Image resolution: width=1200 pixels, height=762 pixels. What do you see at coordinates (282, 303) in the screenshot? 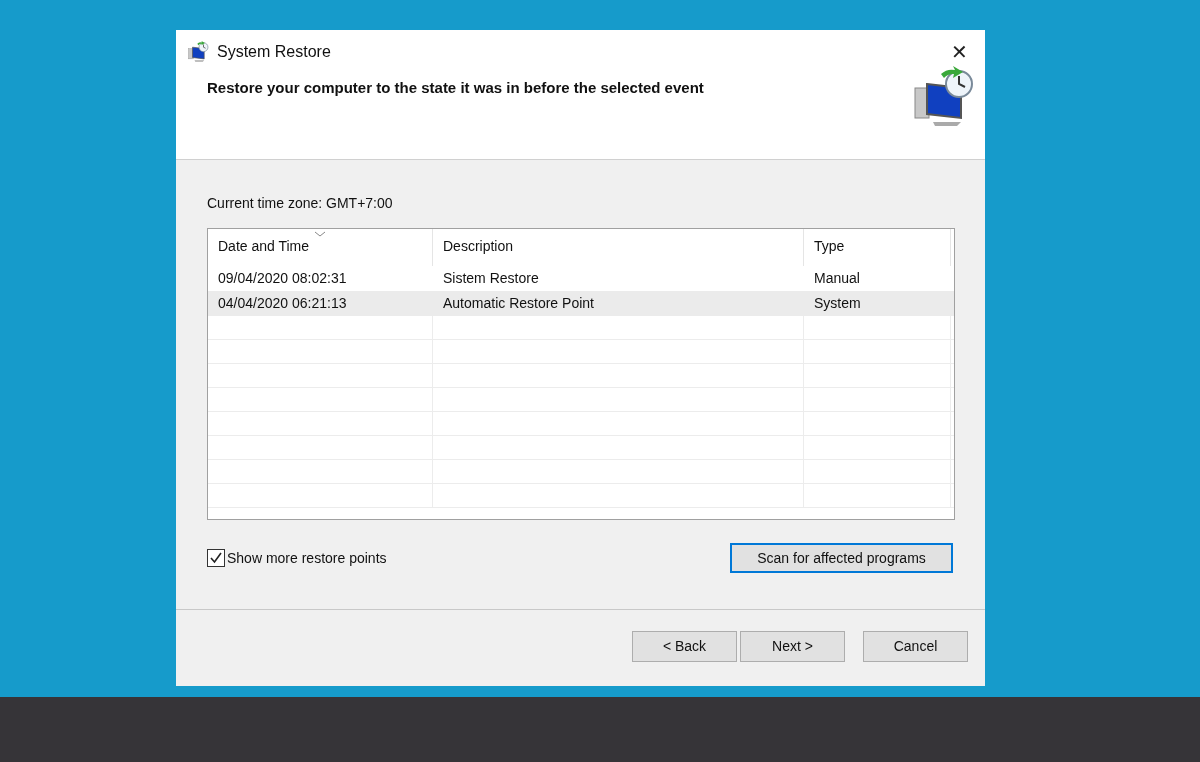
I see `table-cell-text: 04/04/2020 06:21:13` at bounding box center [282, 303].